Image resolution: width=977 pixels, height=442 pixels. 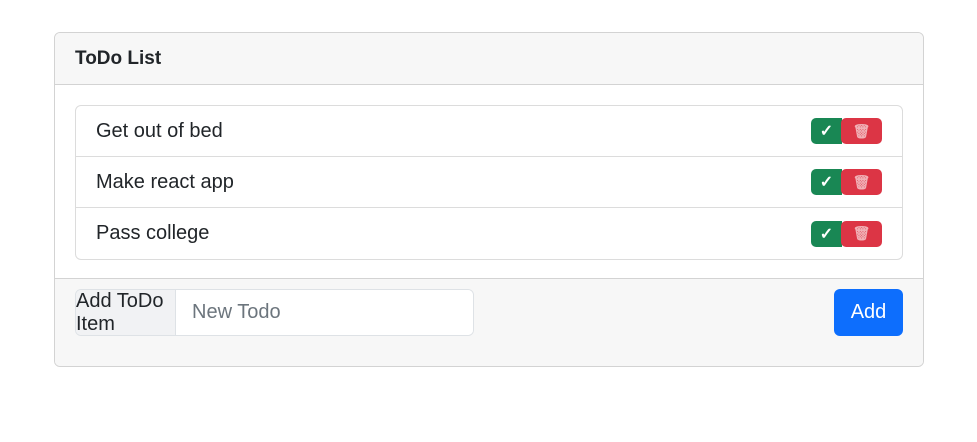 I want to click on list-item: Make react app ✓ 🗑, so click(x=489, y=182).